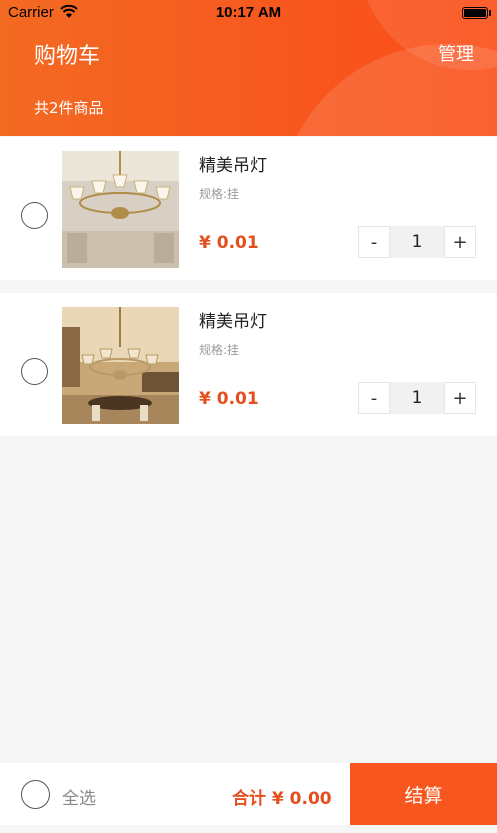 This screenshot has height=833, width=497. What do you see at coordinates (69, 108) in the screenshot?
I see `item-count: 共2件商品` at bounding box center [69, 108].